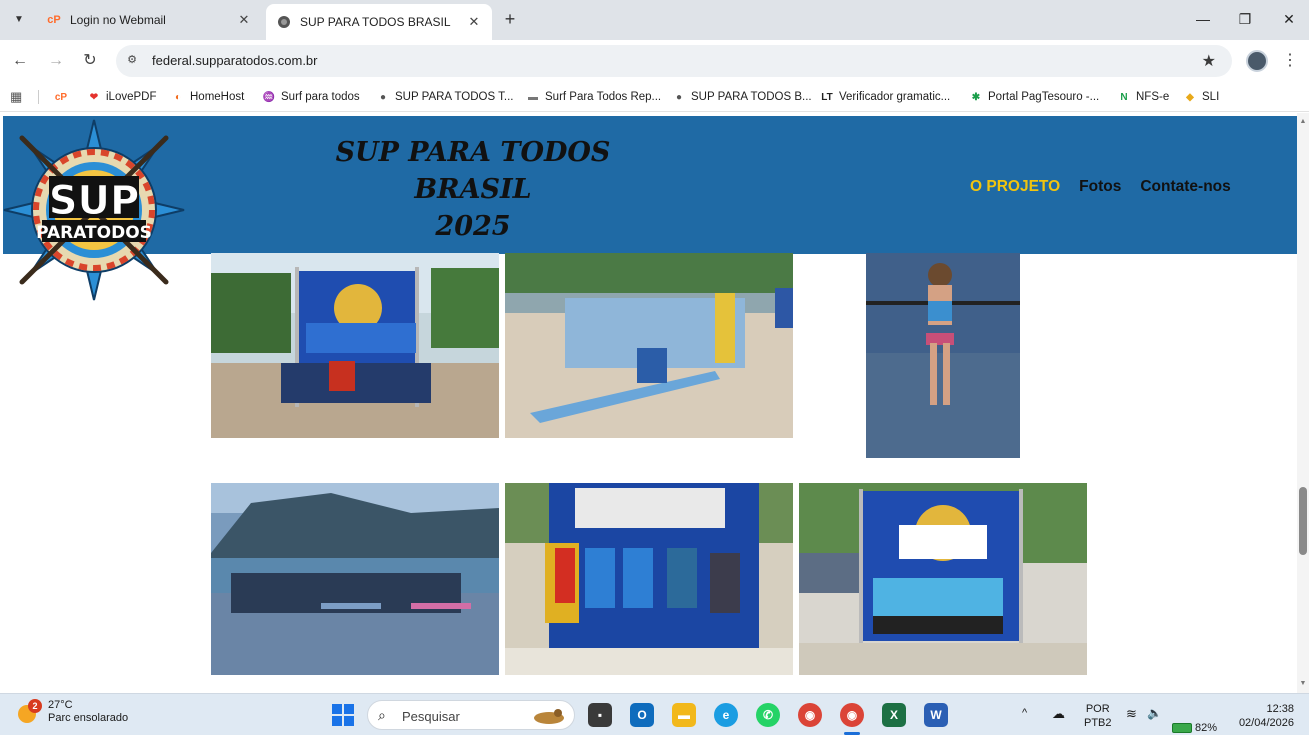  I want to click on tray-chevron-up-icon: ^, so click(1024, 728).